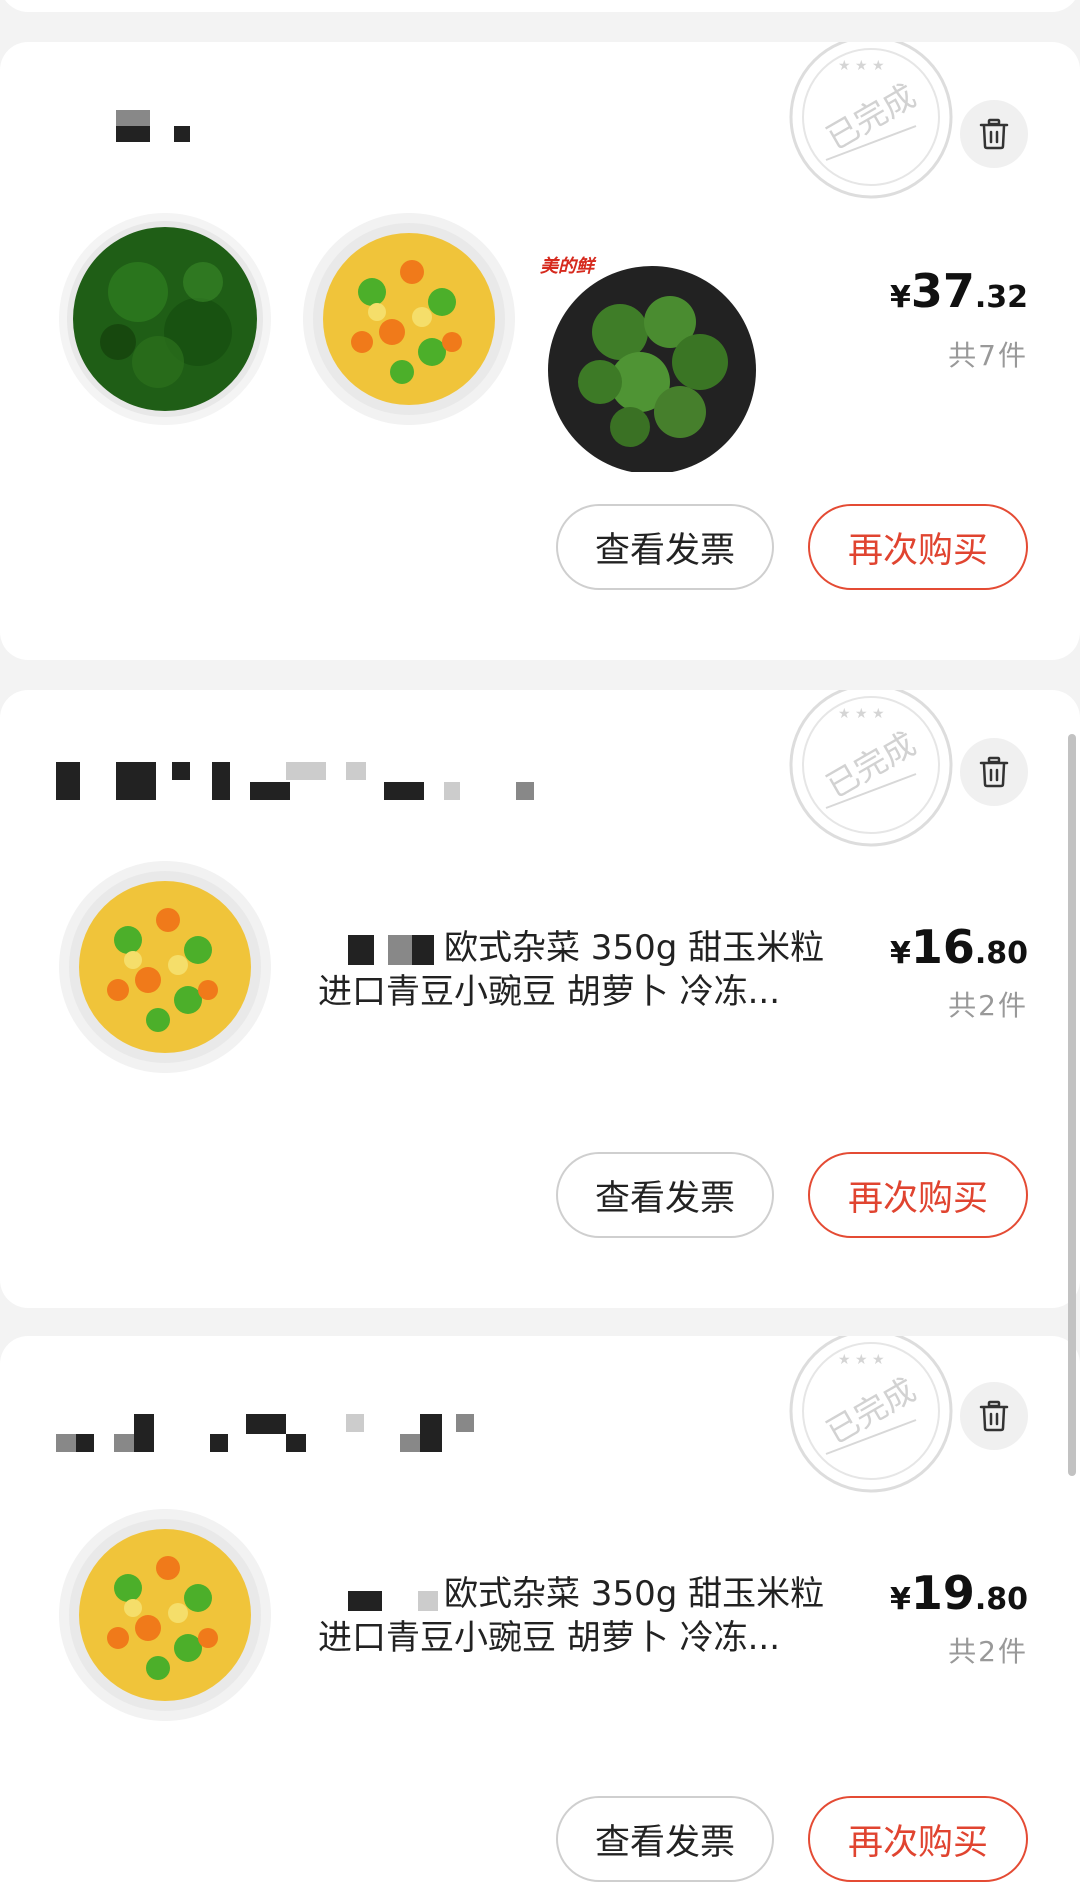  Describe the element at coordinates (567, 266) in the screenshot. I see `brand-logo: 美的鲜` at that location.